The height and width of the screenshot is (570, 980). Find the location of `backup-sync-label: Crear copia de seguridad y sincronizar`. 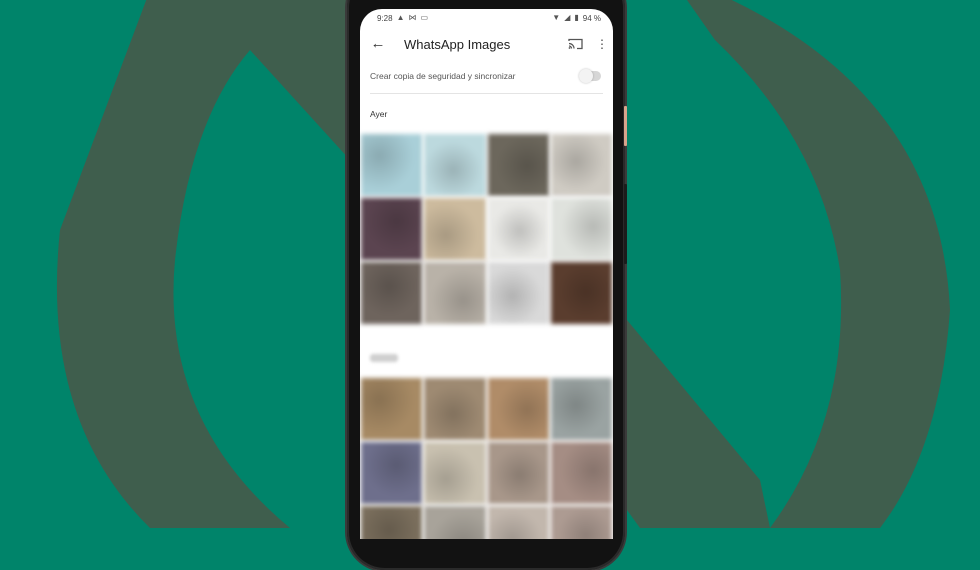

backup-sync-label: Crear copia de seguridad y sincronizar is located at coordinates (443, 76).